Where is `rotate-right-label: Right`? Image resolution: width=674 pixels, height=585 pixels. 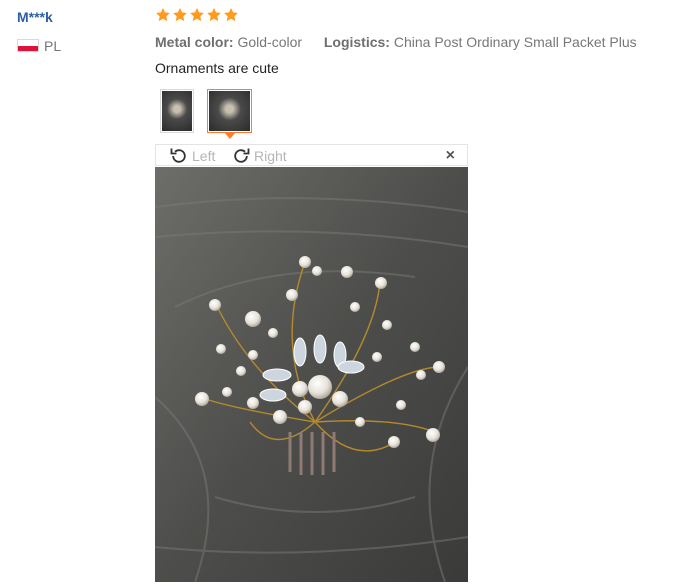 rotate-right-label: Right is located at coordinates (270, 156).